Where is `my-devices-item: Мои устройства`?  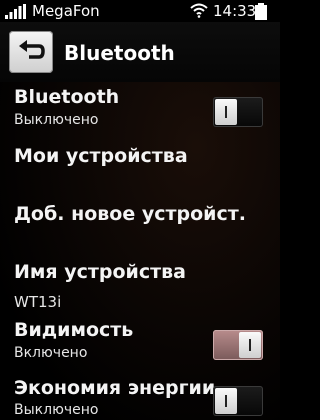
my-devices-item: Мои устройства is located at coordinates (101, 156).